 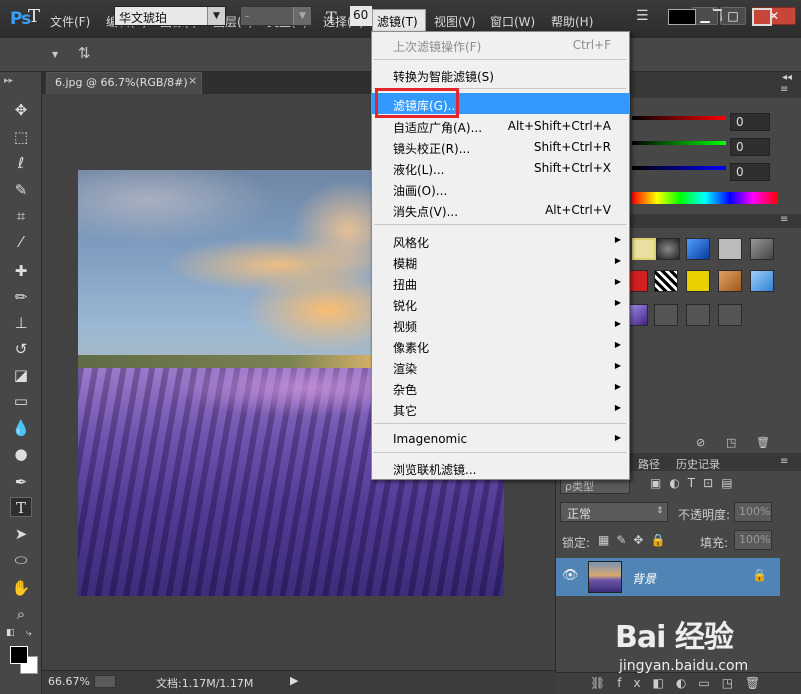 What do you see at coordinates (500, 44) in the screenshot?
I see `menu-item-last-filter: 上次滤镜操作(F) Ctrl+F` at bounding box center [500, 44].